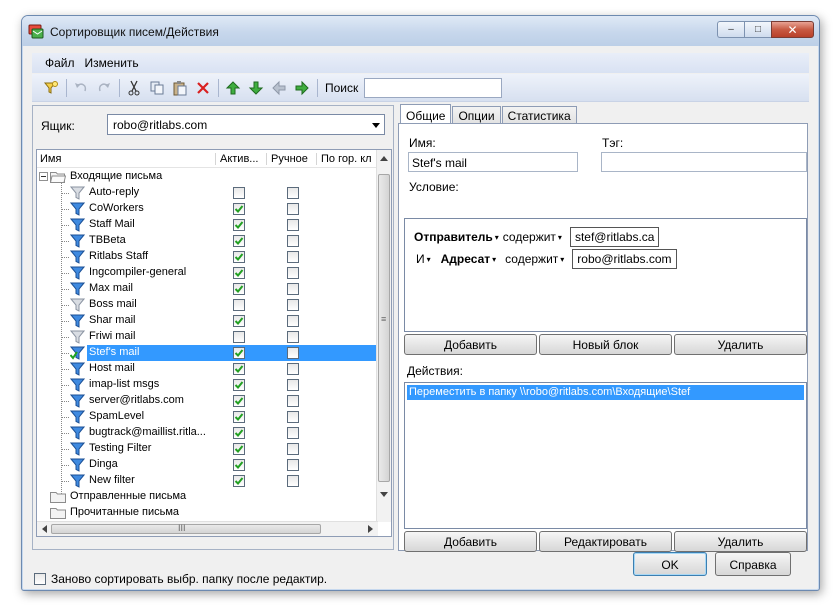  What do you see at coordinates (206, 497) in the screenshot?
I see `folder-row: Отправленные письма` at bounding box center [206, 497].